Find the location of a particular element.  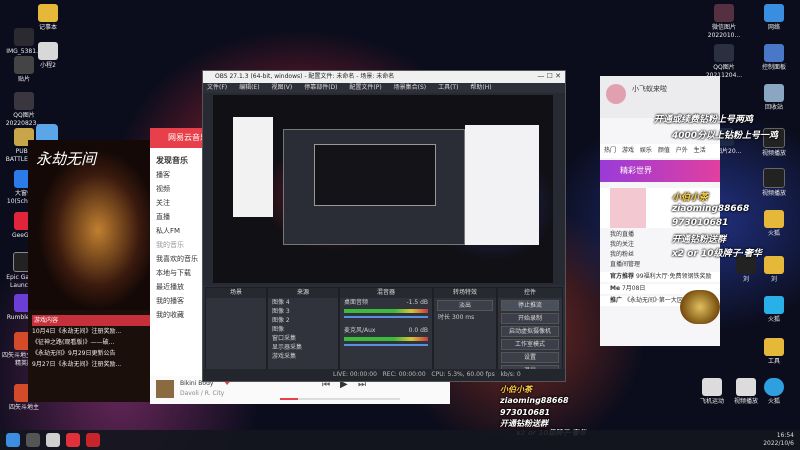

image-file-icon is located at coordinates (724, 13).